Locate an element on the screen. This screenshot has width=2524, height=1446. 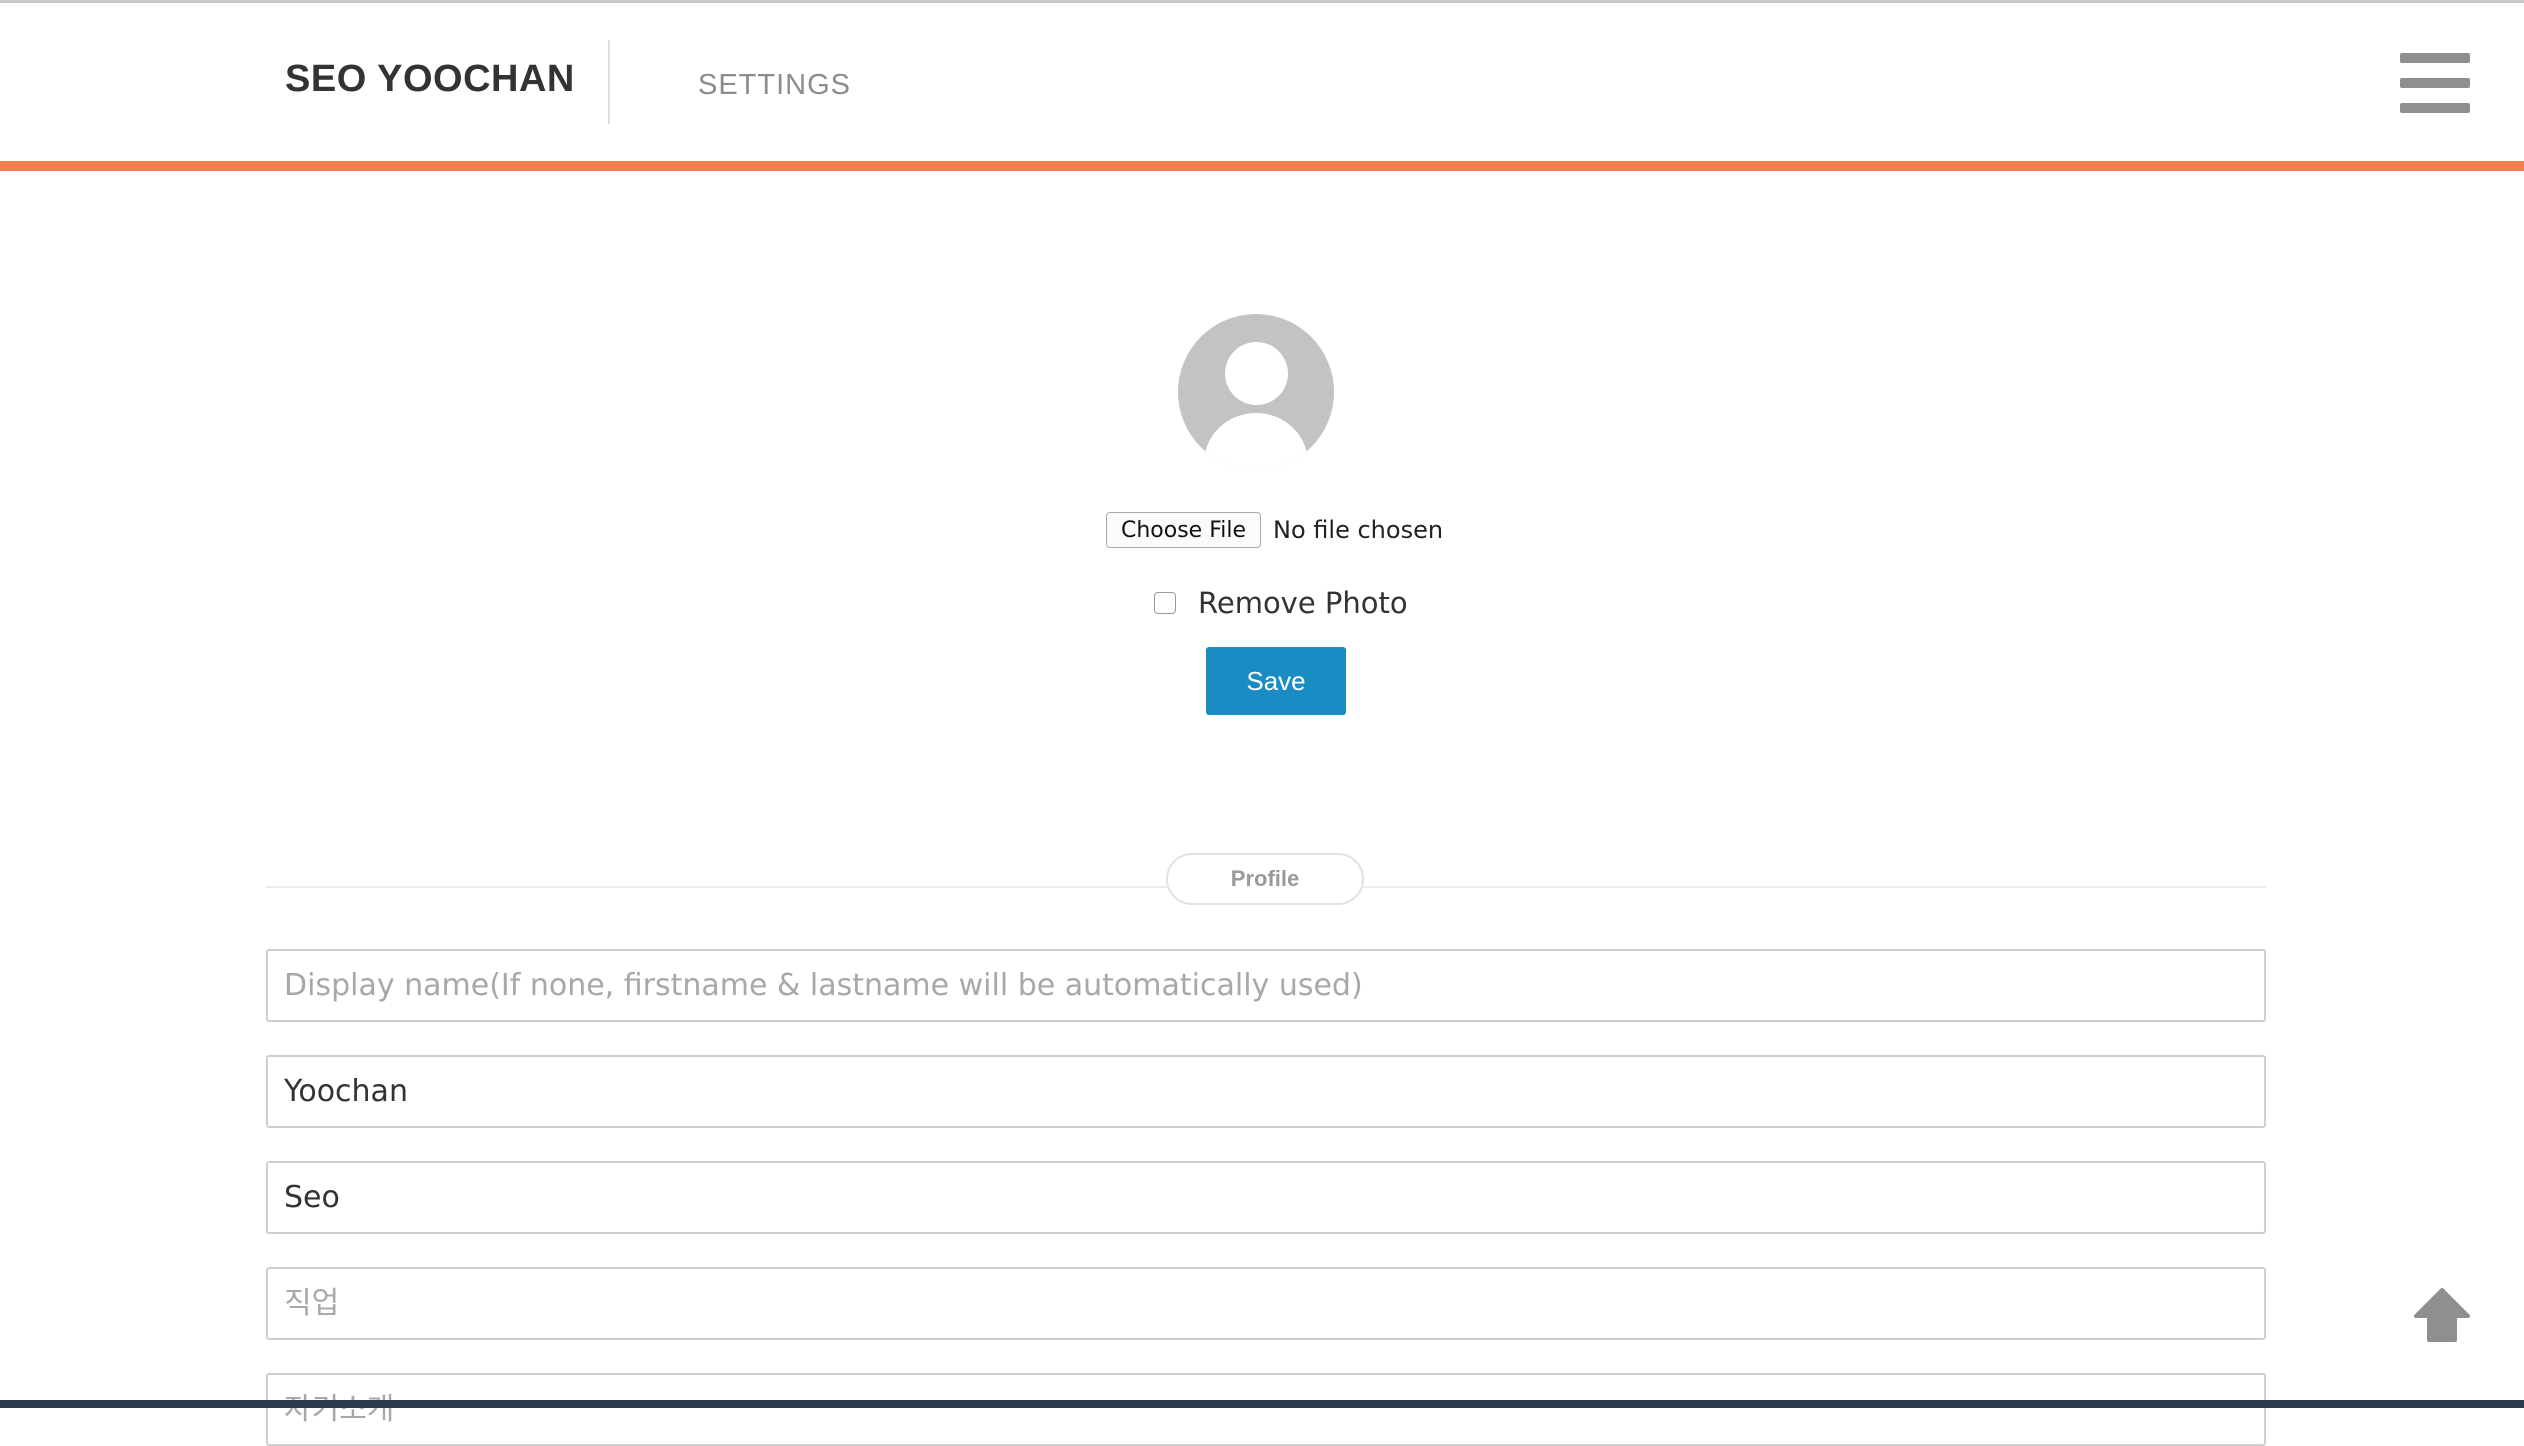
avatar-body is located at coordinates (1256, 441).